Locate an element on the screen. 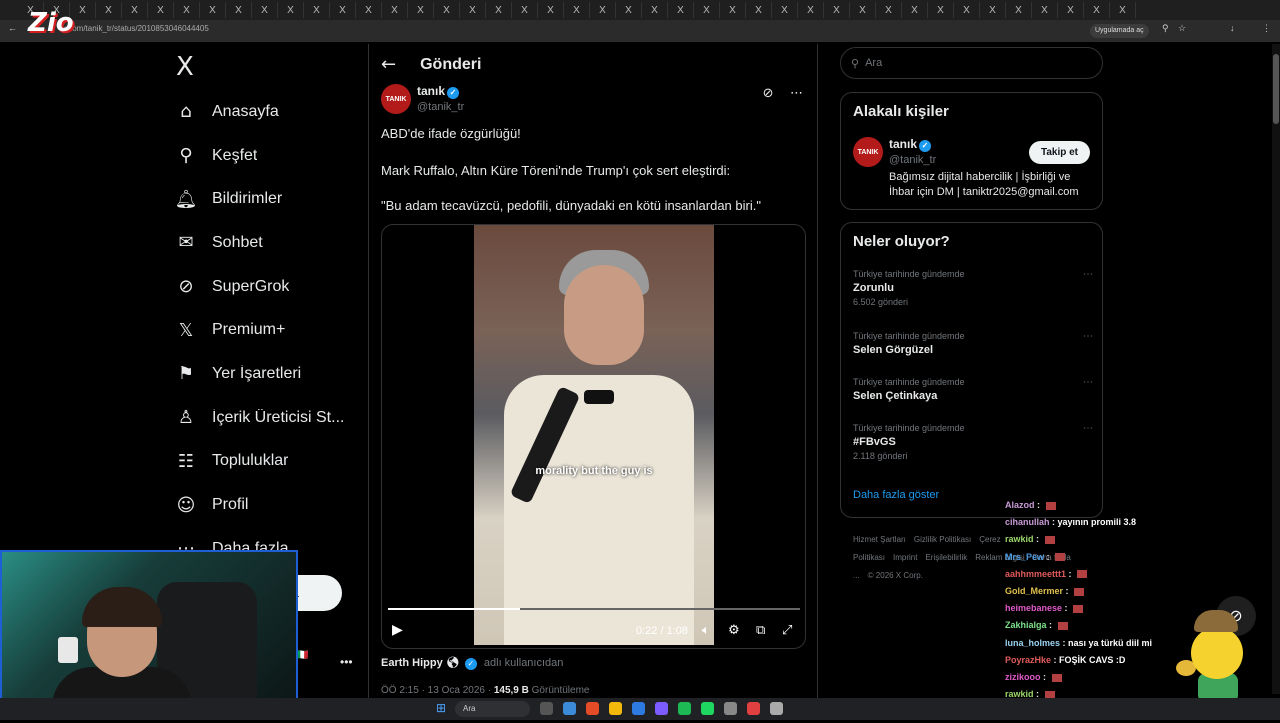  taskbar-search: Ara is located at coordinates (492, 709).